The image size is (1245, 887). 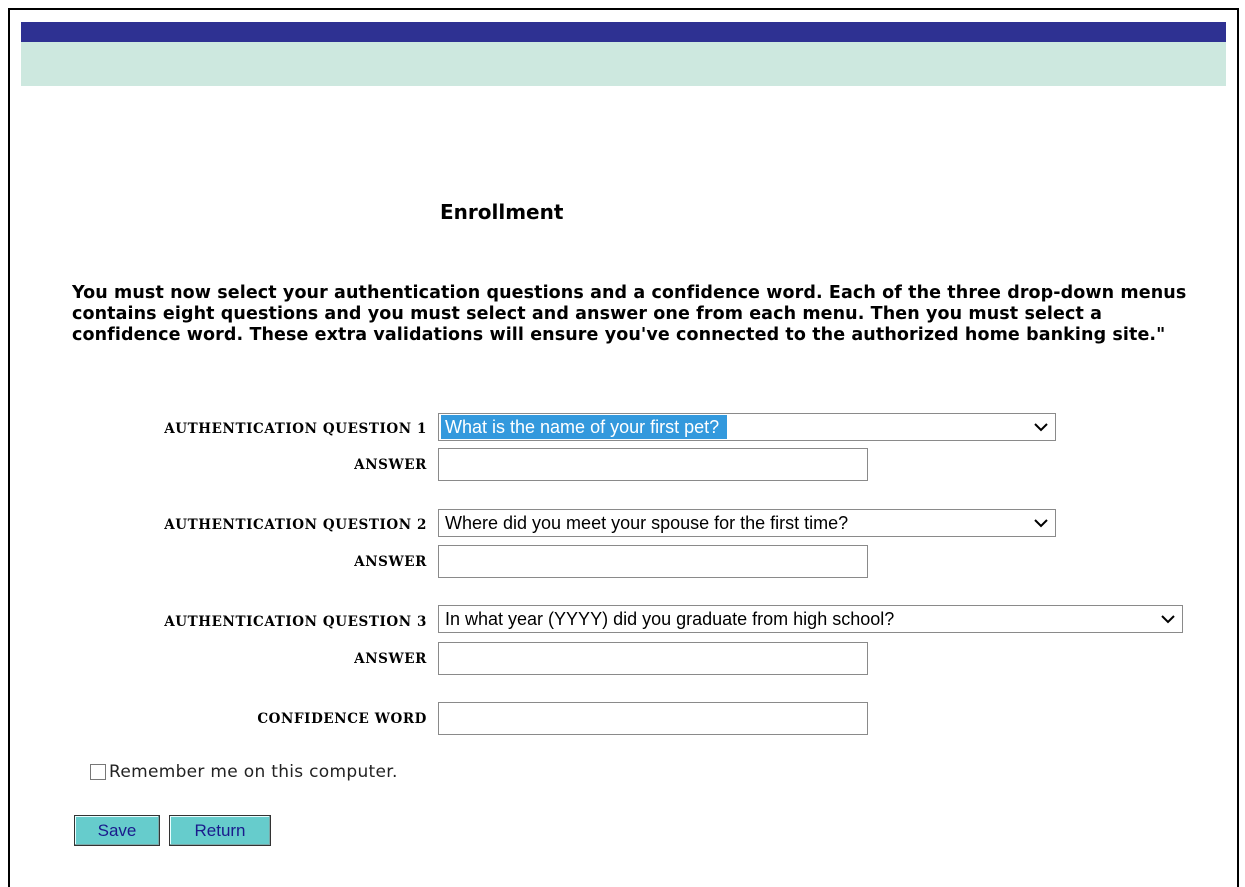 I want to click on header-subbar, so click(x=623, y=64).